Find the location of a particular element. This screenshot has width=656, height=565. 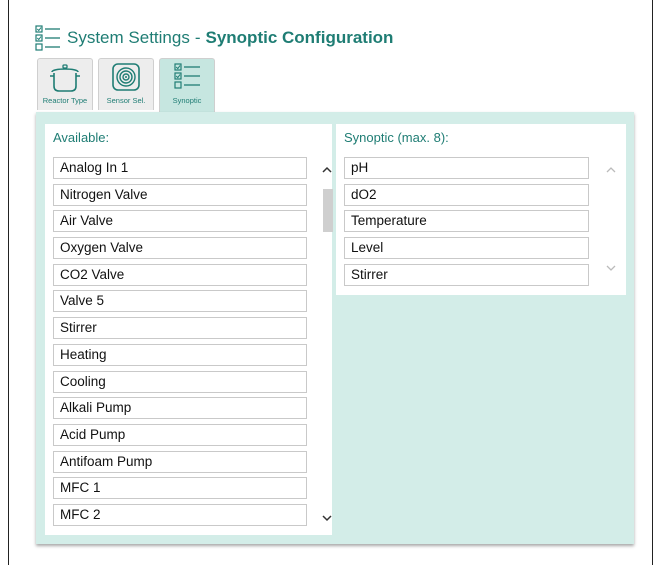

available-item: Cooling is located at coordinates (180, 381).